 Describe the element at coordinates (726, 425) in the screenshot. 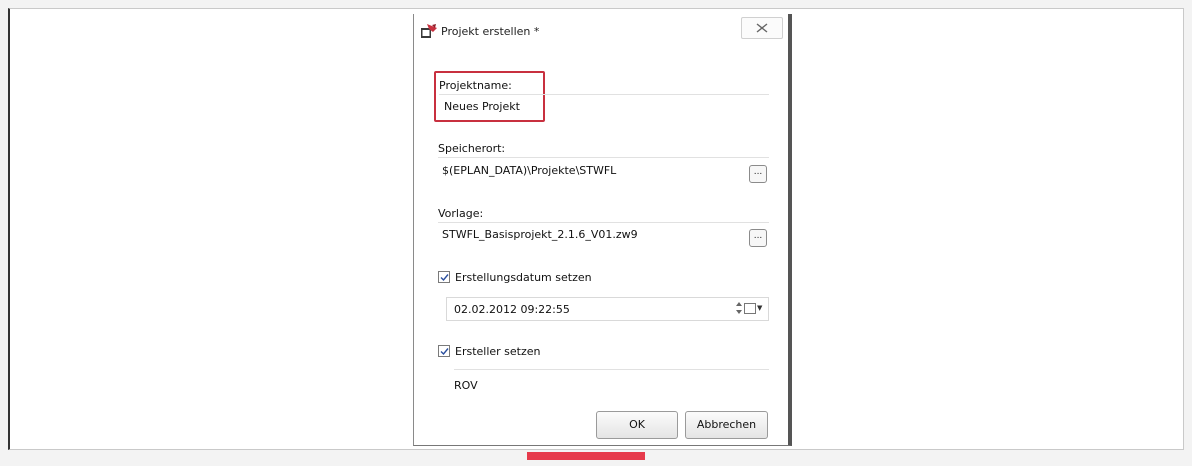

I see `cancel-button: Abbrechen` at that location.